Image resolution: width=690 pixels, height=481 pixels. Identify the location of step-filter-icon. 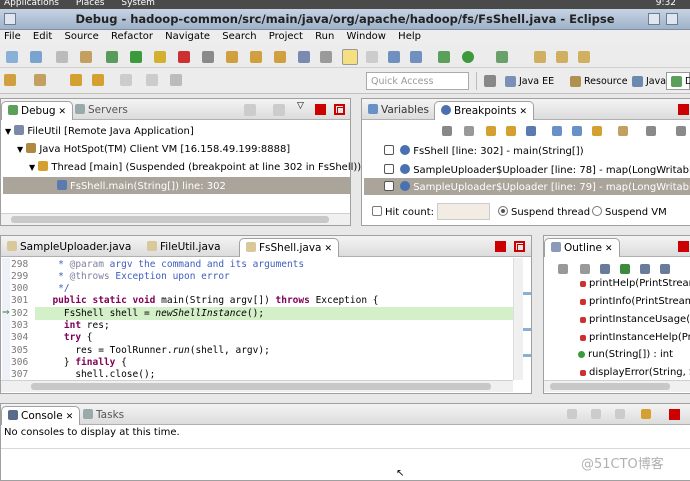
(372, 57).